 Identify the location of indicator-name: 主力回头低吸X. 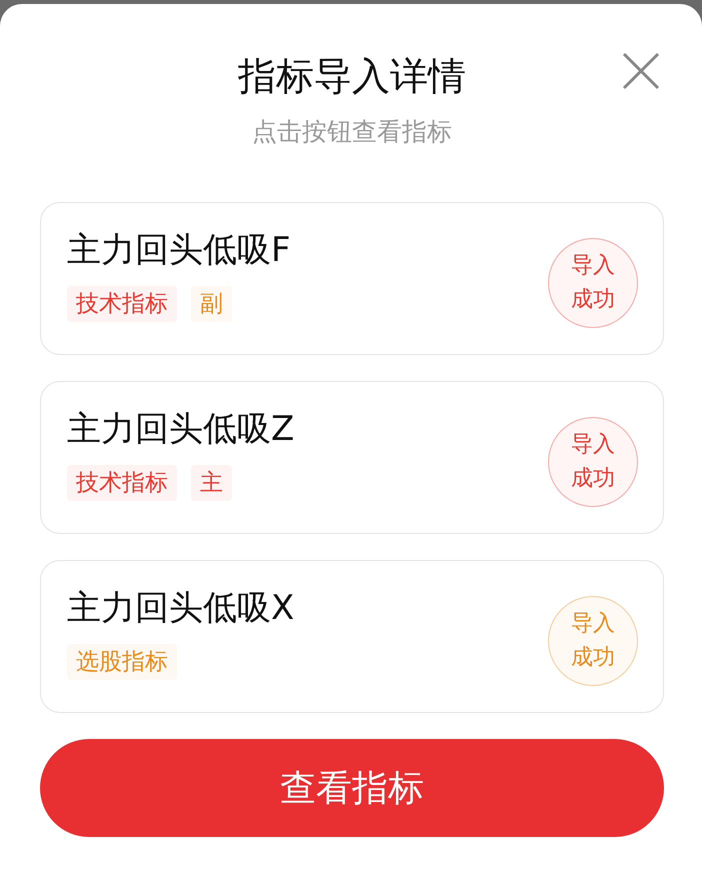
(180, 608).